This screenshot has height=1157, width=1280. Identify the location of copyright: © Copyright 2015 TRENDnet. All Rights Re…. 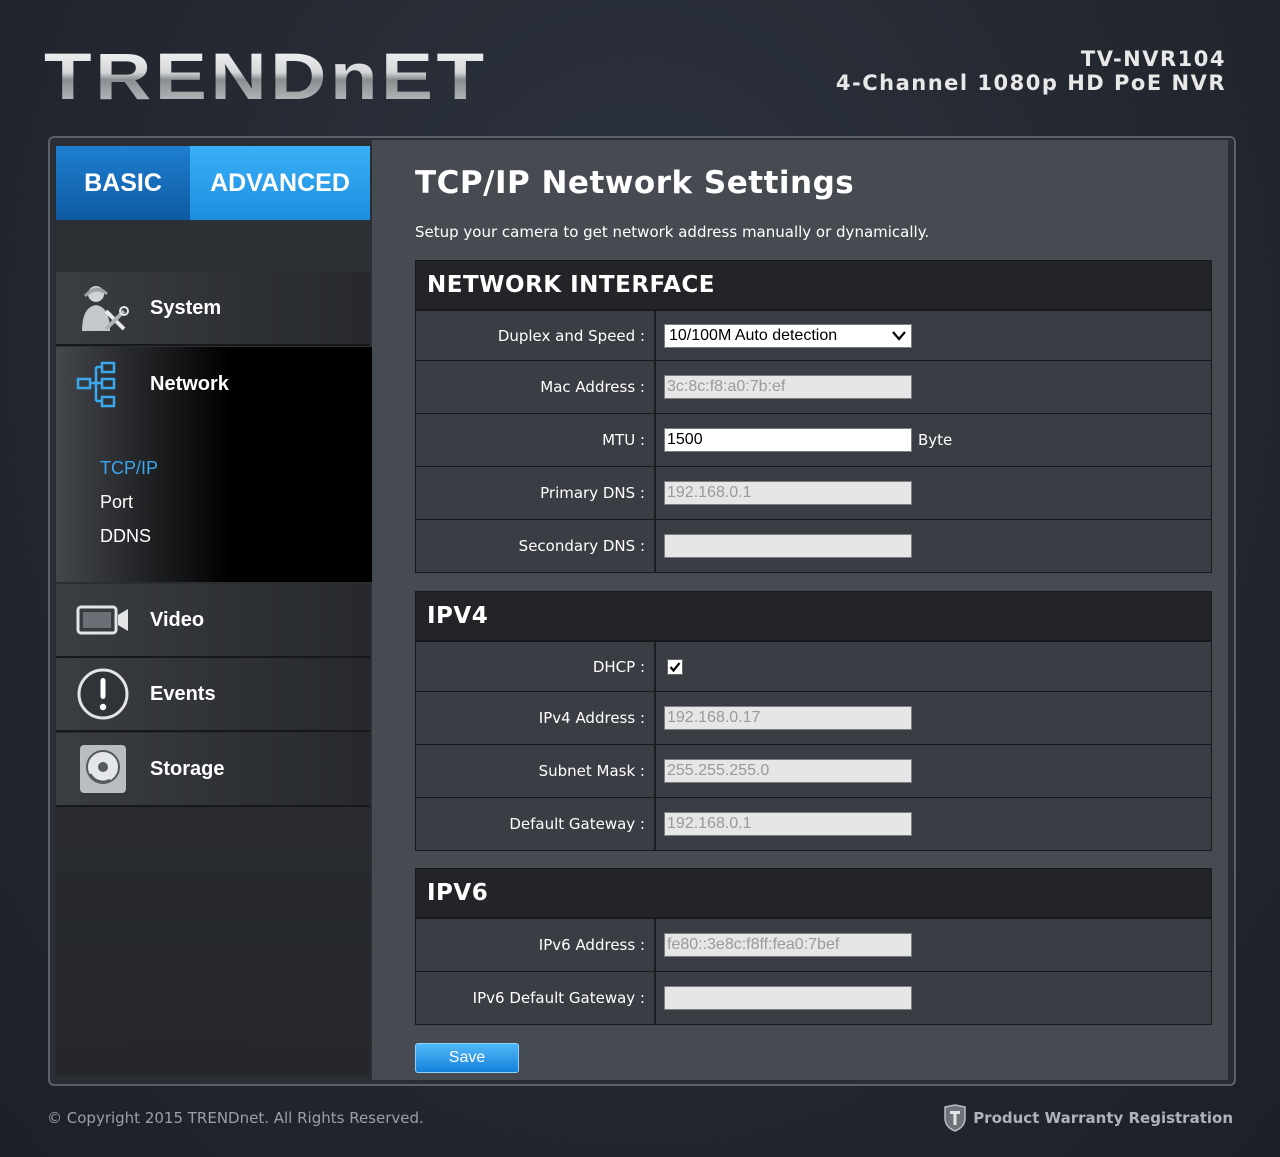
(235, 1118).